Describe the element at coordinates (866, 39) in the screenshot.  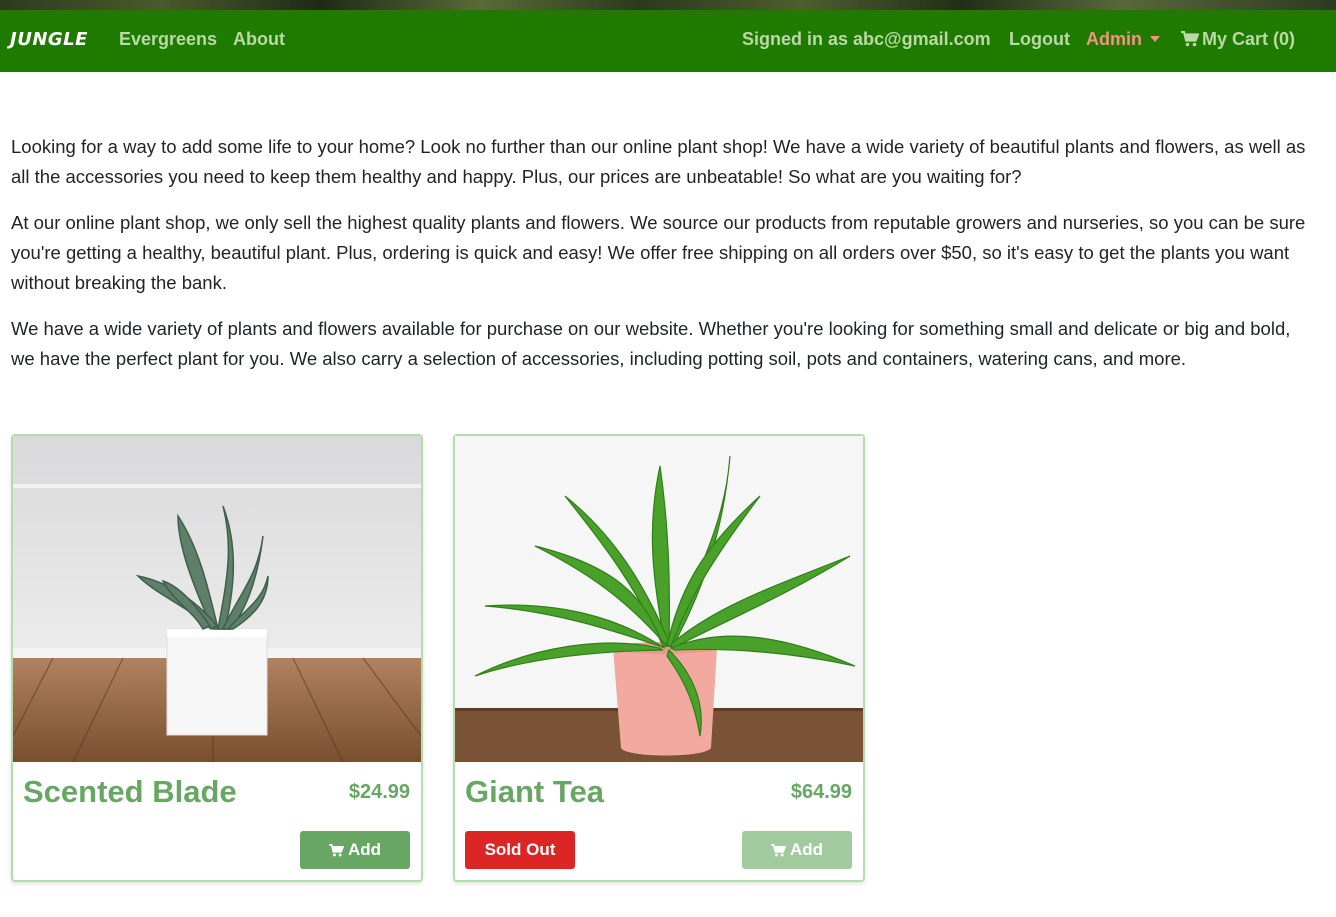
I see `signed-in-status: Signed in as abc@gmail.com` at that location.